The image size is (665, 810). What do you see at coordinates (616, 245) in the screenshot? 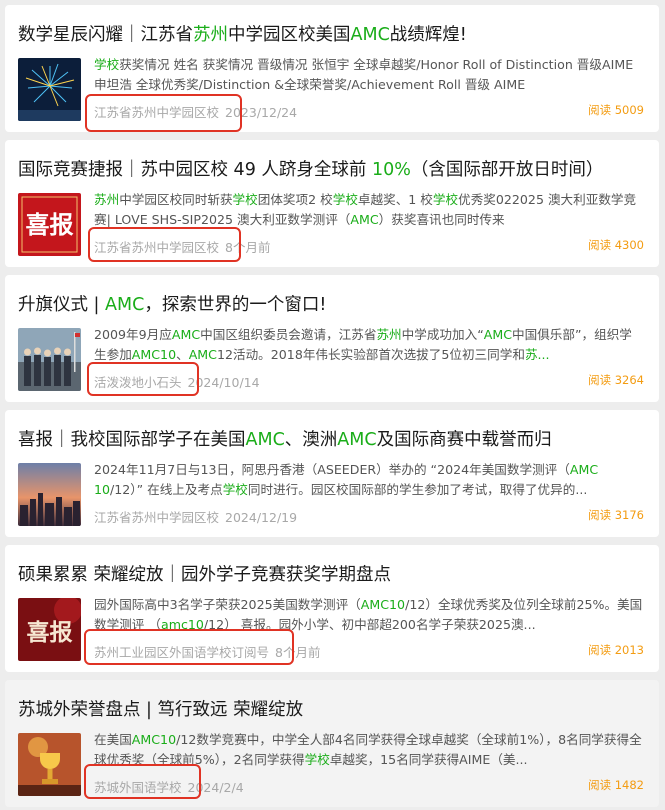
I see `read-count: 阅读 4300` at bounding box center [616, 245].